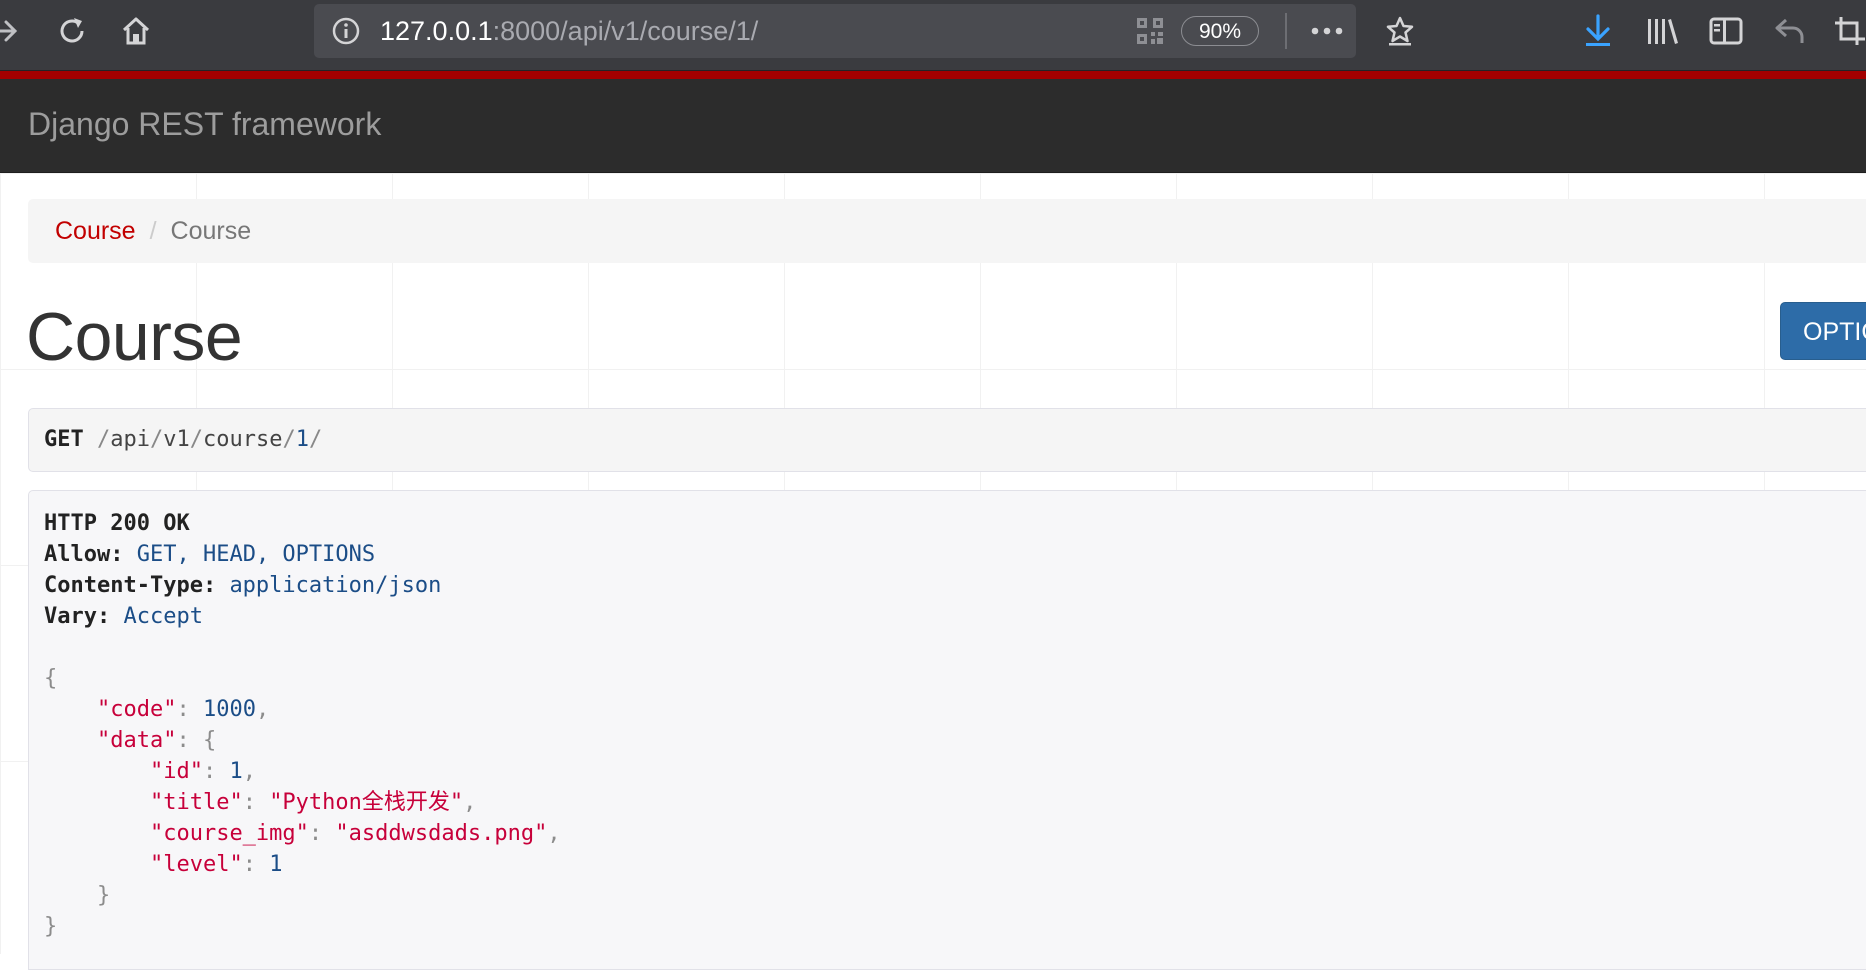 The height and width of the screenshot is (970, 1866). What do you see at coordinates (933, 126) in the screenshot?
I see `navbar: Django REST framework` at bounding box center [933, 126].